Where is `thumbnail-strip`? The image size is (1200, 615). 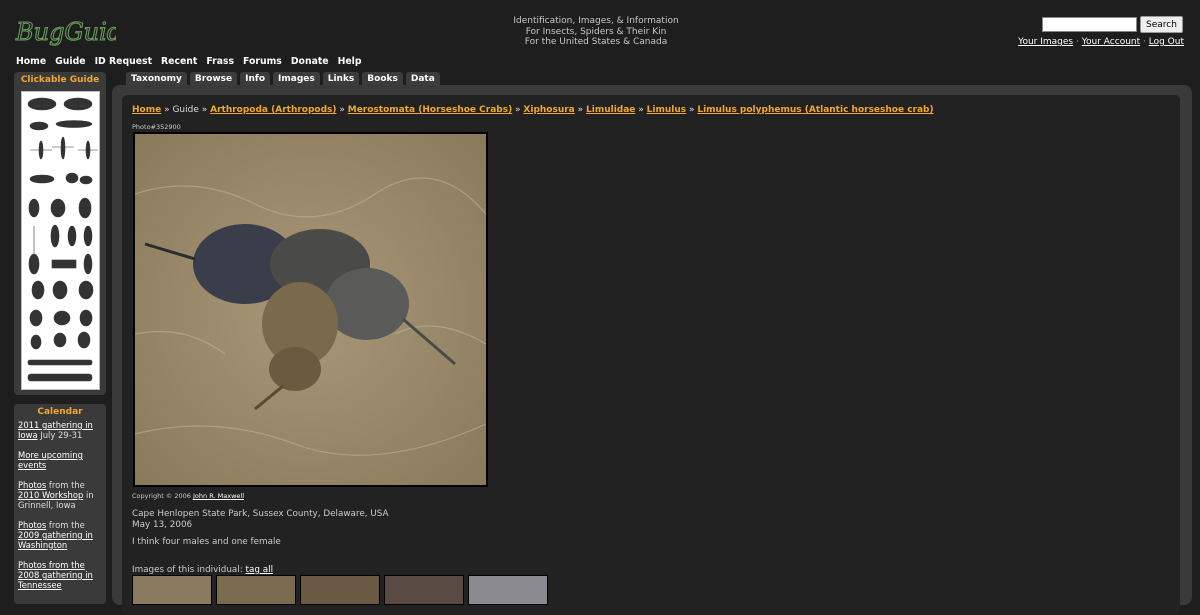 thumbnail-strip is located at coordinates (340, 590).